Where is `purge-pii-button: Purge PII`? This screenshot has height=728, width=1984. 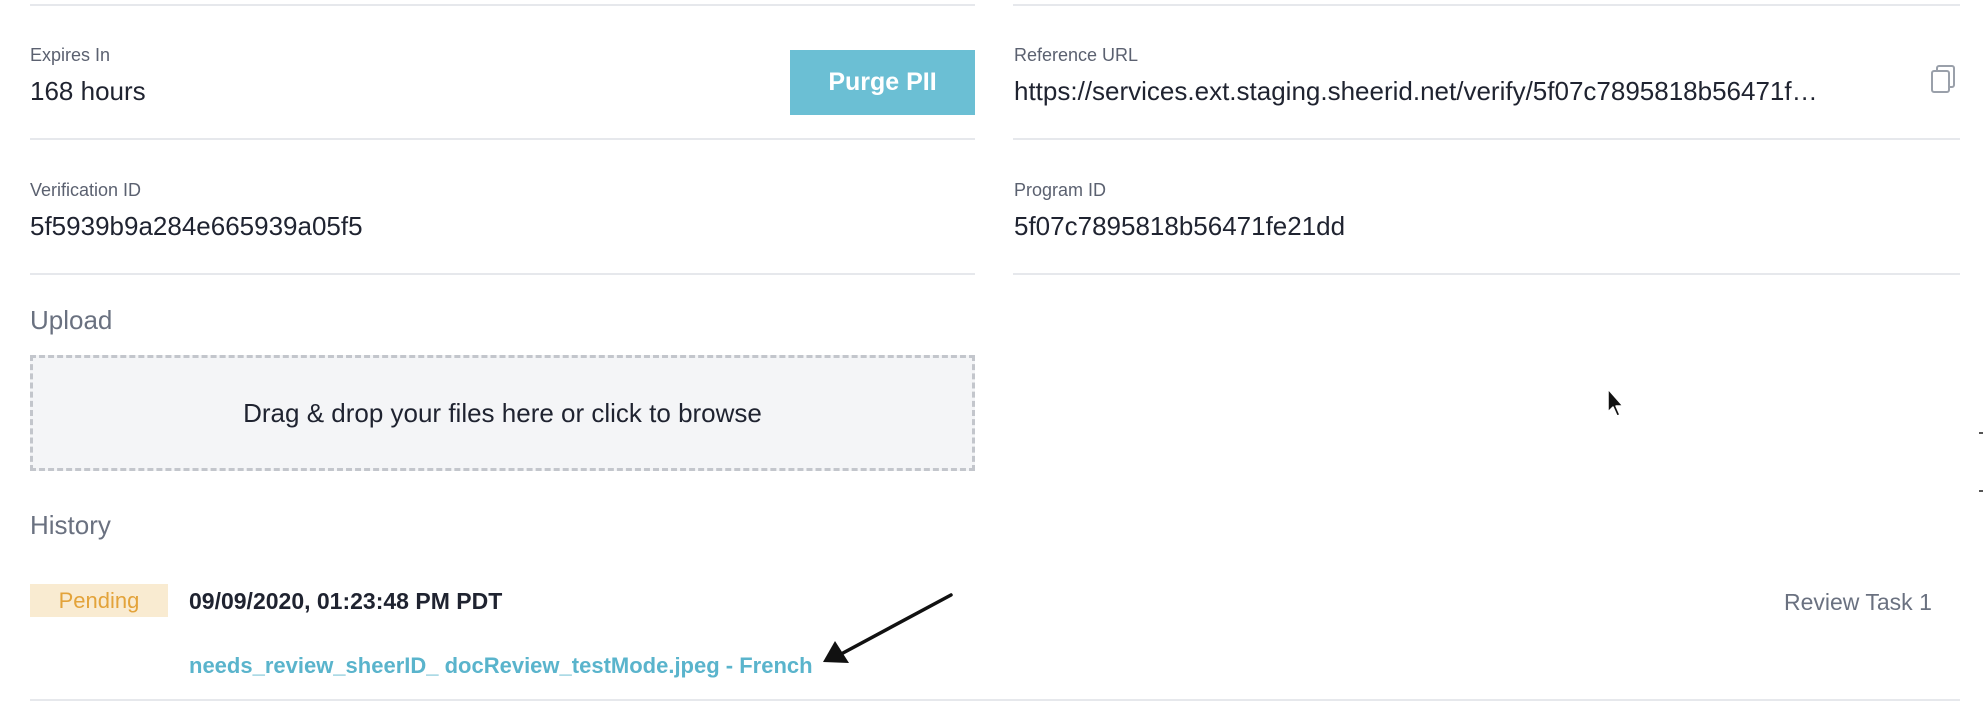
purge-pii-button: Purge PII is located at coordinates (882, 82).